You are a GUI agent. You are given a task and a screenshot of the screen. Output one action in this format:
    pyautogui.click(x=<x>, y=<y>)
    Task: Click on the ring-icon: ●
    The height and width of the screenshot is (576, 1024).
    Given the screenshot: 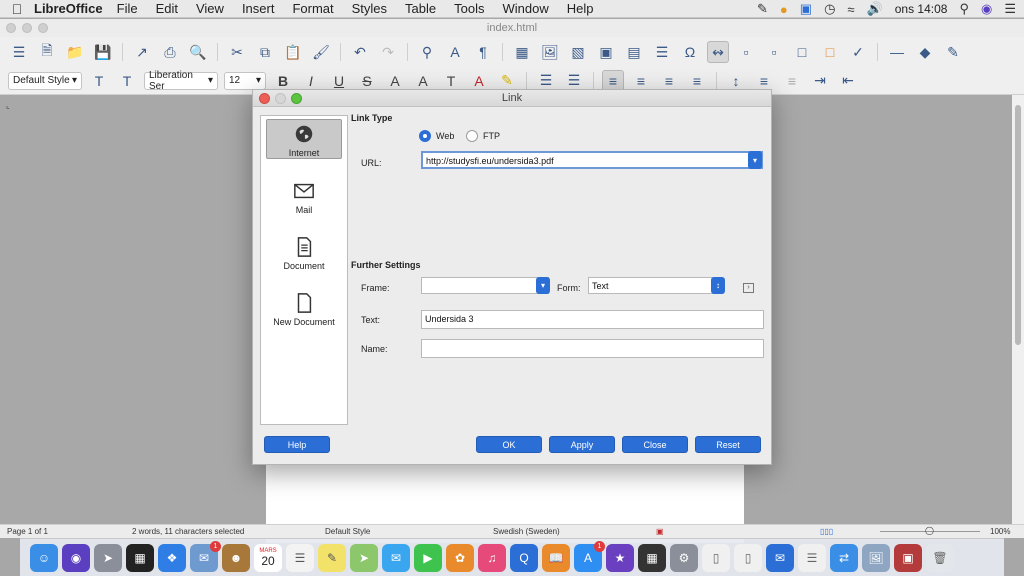 What is the action you would take?
    pyautogui.click(x=784, y=9)
    